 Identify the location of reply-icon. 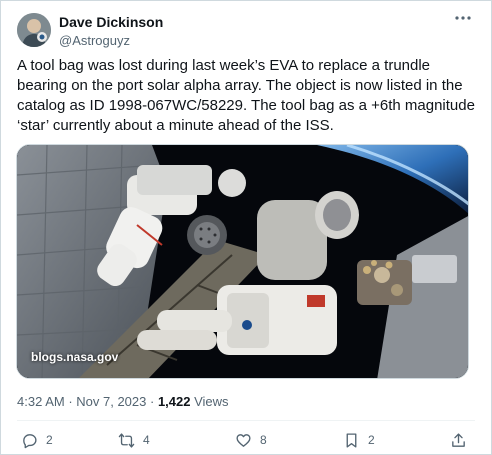
(30, 440).